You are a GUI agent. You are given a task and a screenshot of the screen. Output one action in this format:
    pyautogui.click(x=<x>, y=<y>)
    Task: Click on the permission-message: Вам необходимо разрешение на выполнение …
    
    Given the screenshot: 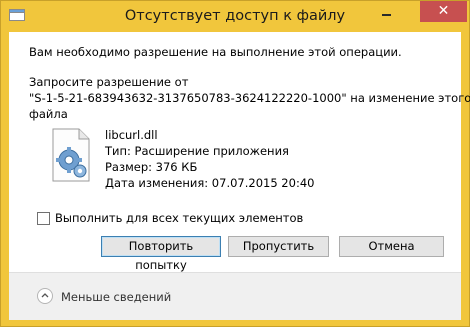 What is the action you would take?
    pyautogui.click(x=215, y=52)
    